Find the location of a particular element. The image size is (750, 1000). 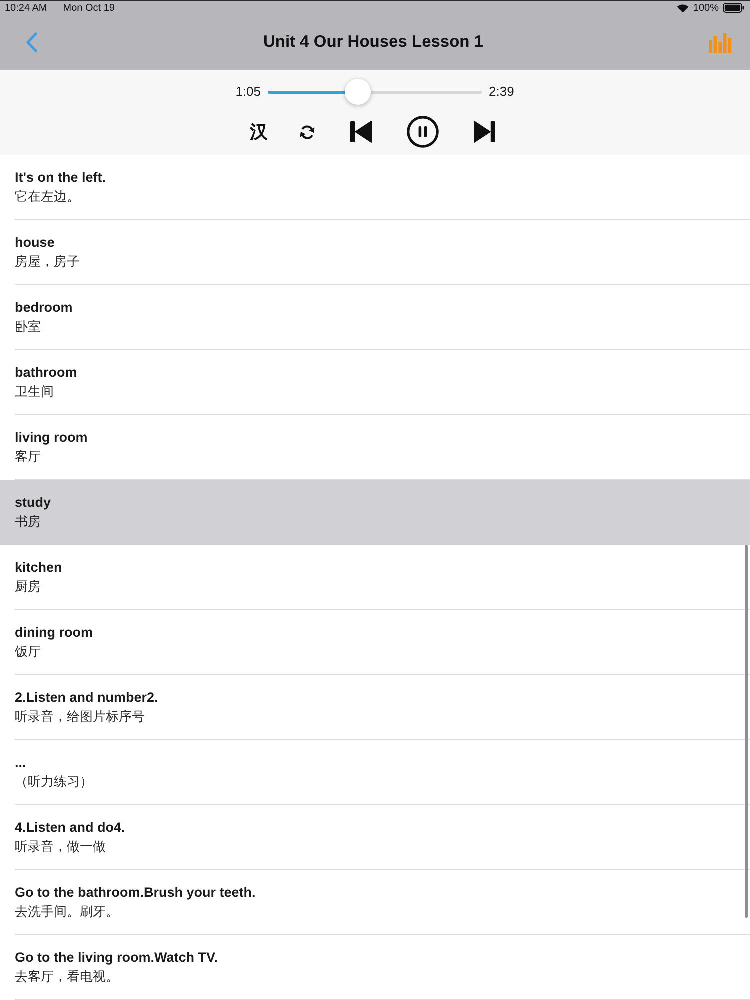

chinese-text: 它在左边。 is located at coordinates (47, 196).